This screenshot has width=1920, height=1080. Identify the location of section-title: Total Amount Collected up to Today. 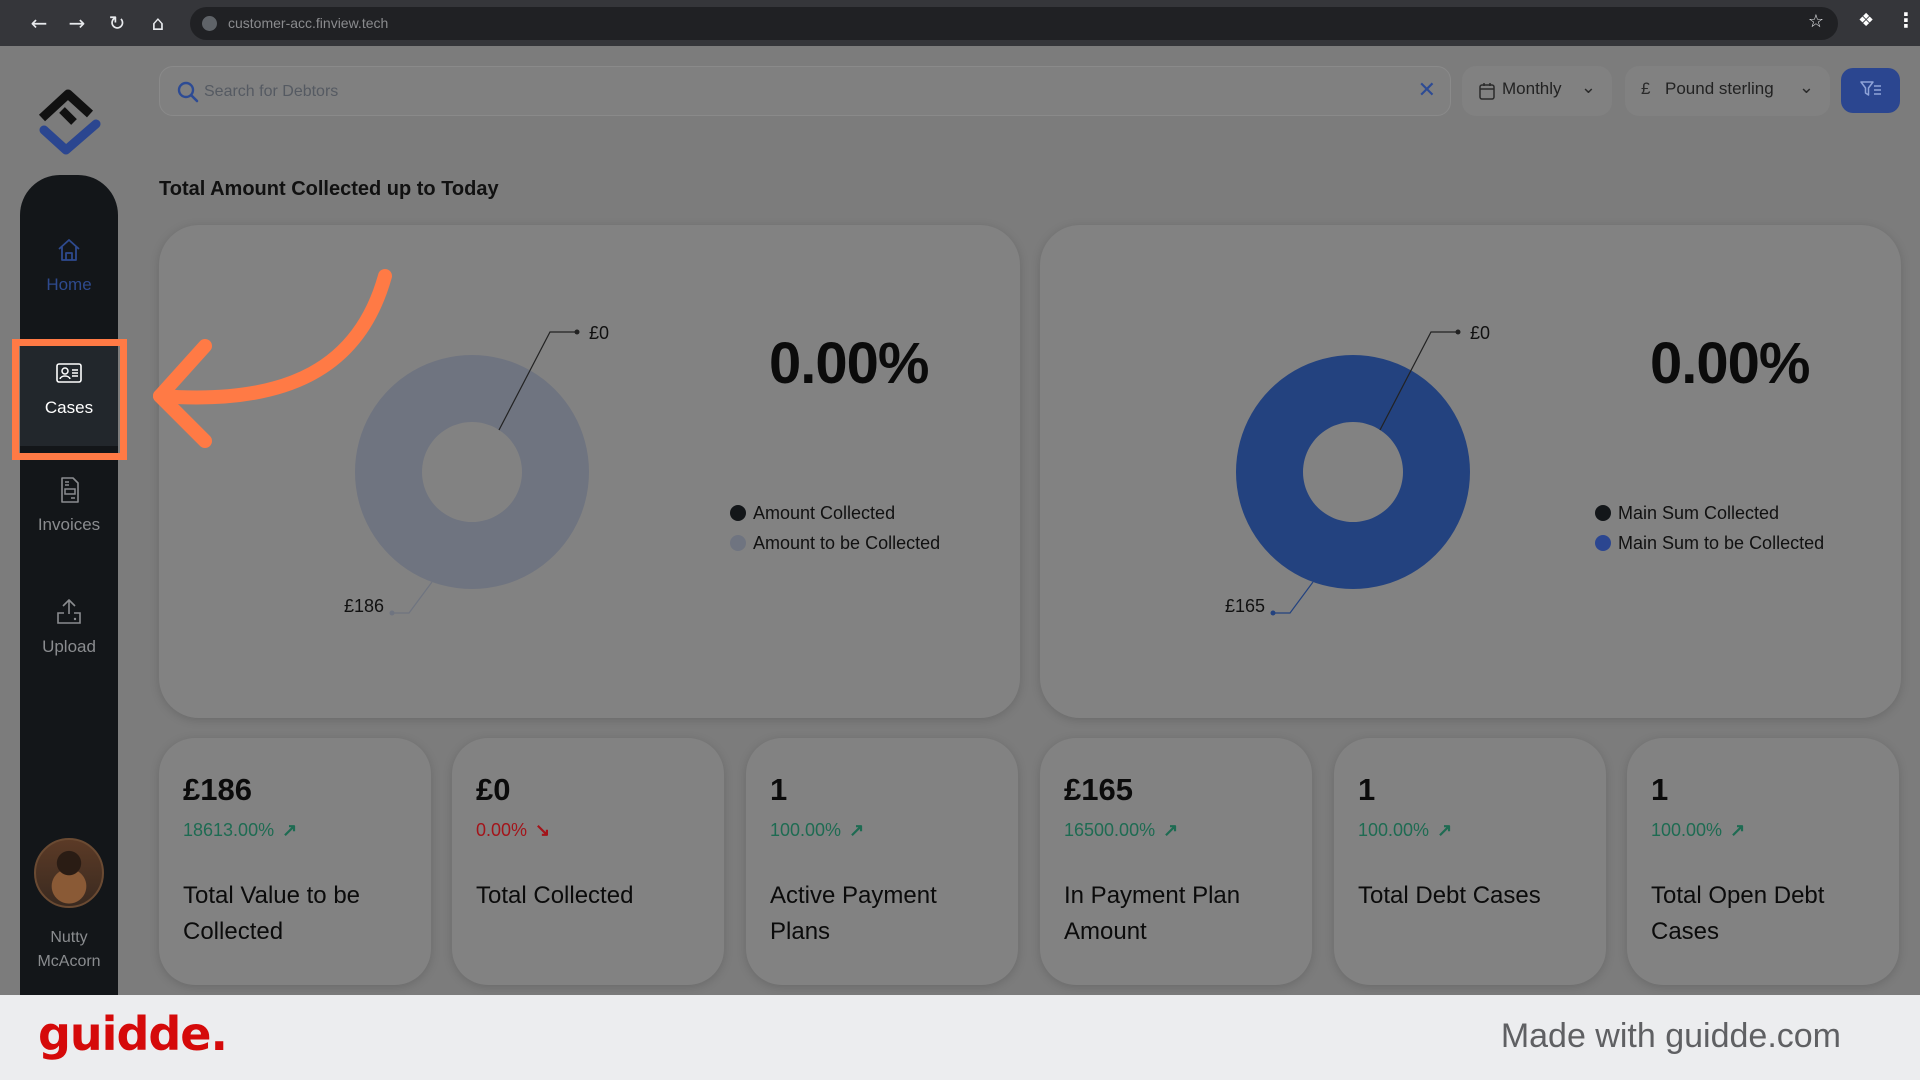
(329, 189).